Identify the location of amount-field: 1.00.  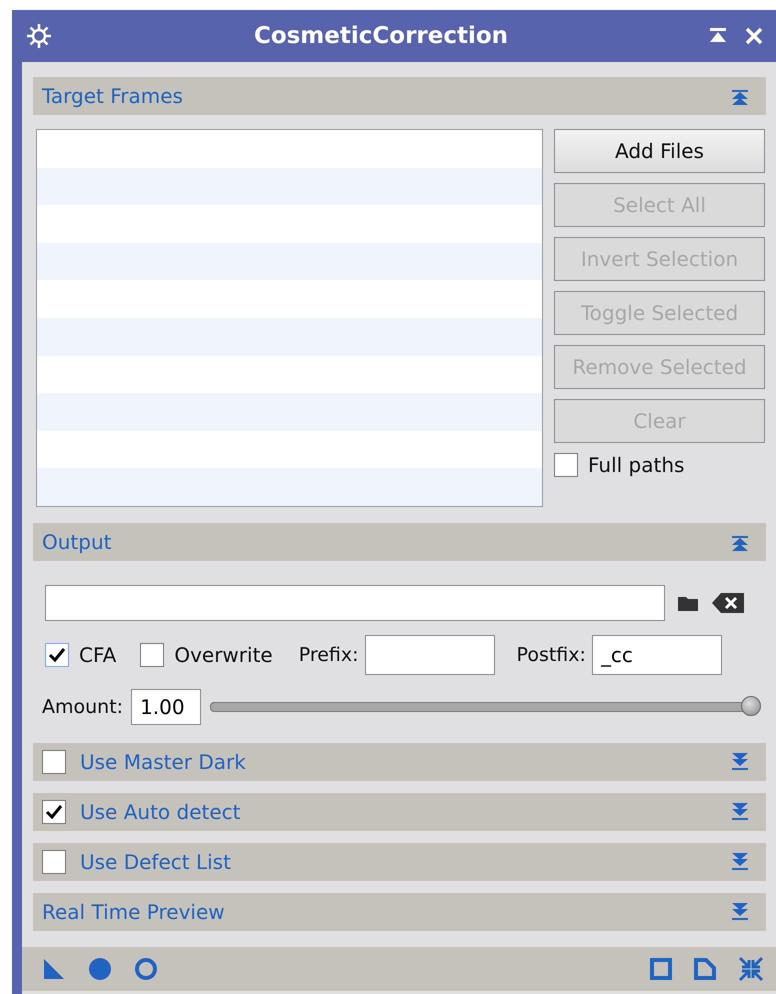
(166, 707).